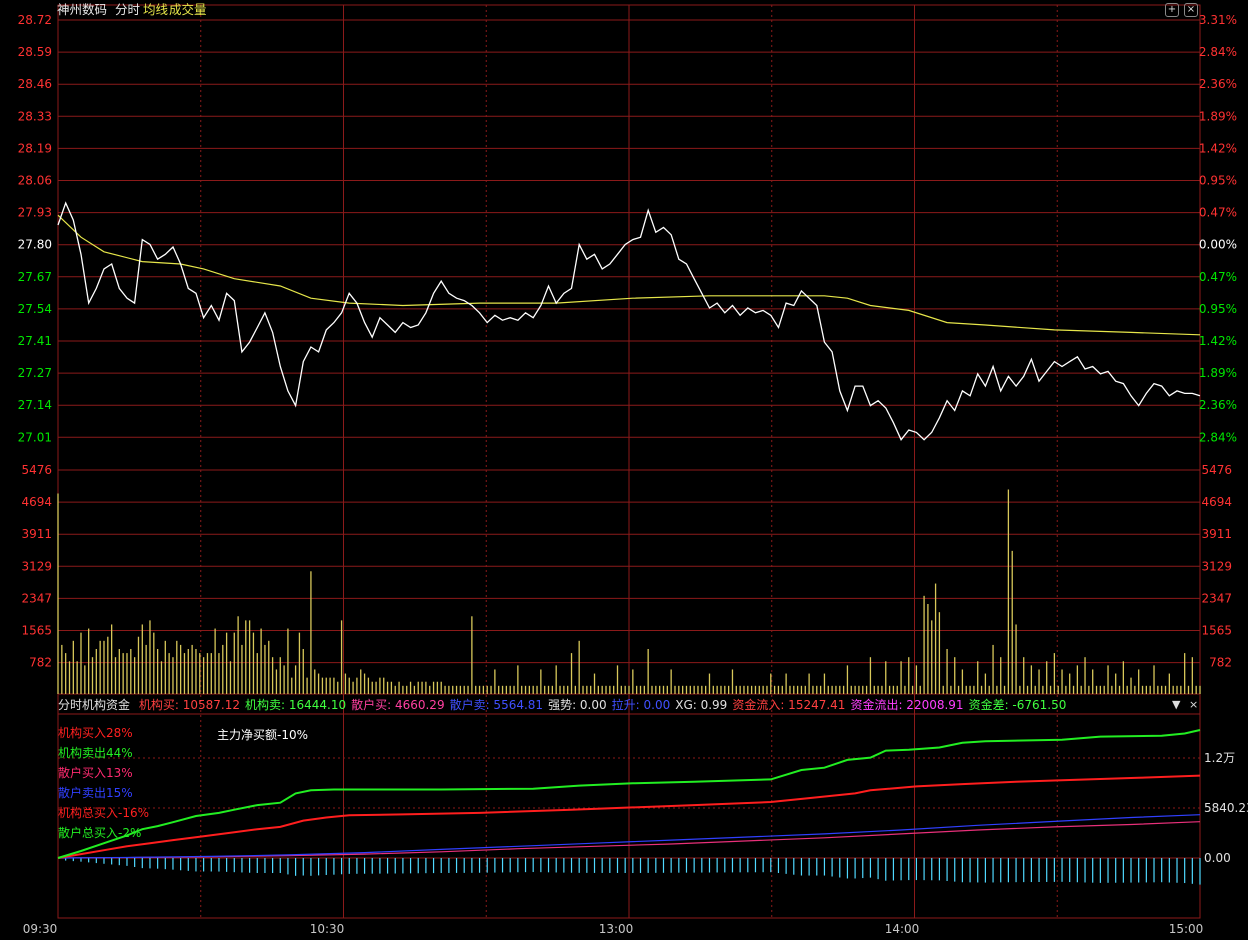  I want to click on price-tick-label: 27.80, so click(35, 245).